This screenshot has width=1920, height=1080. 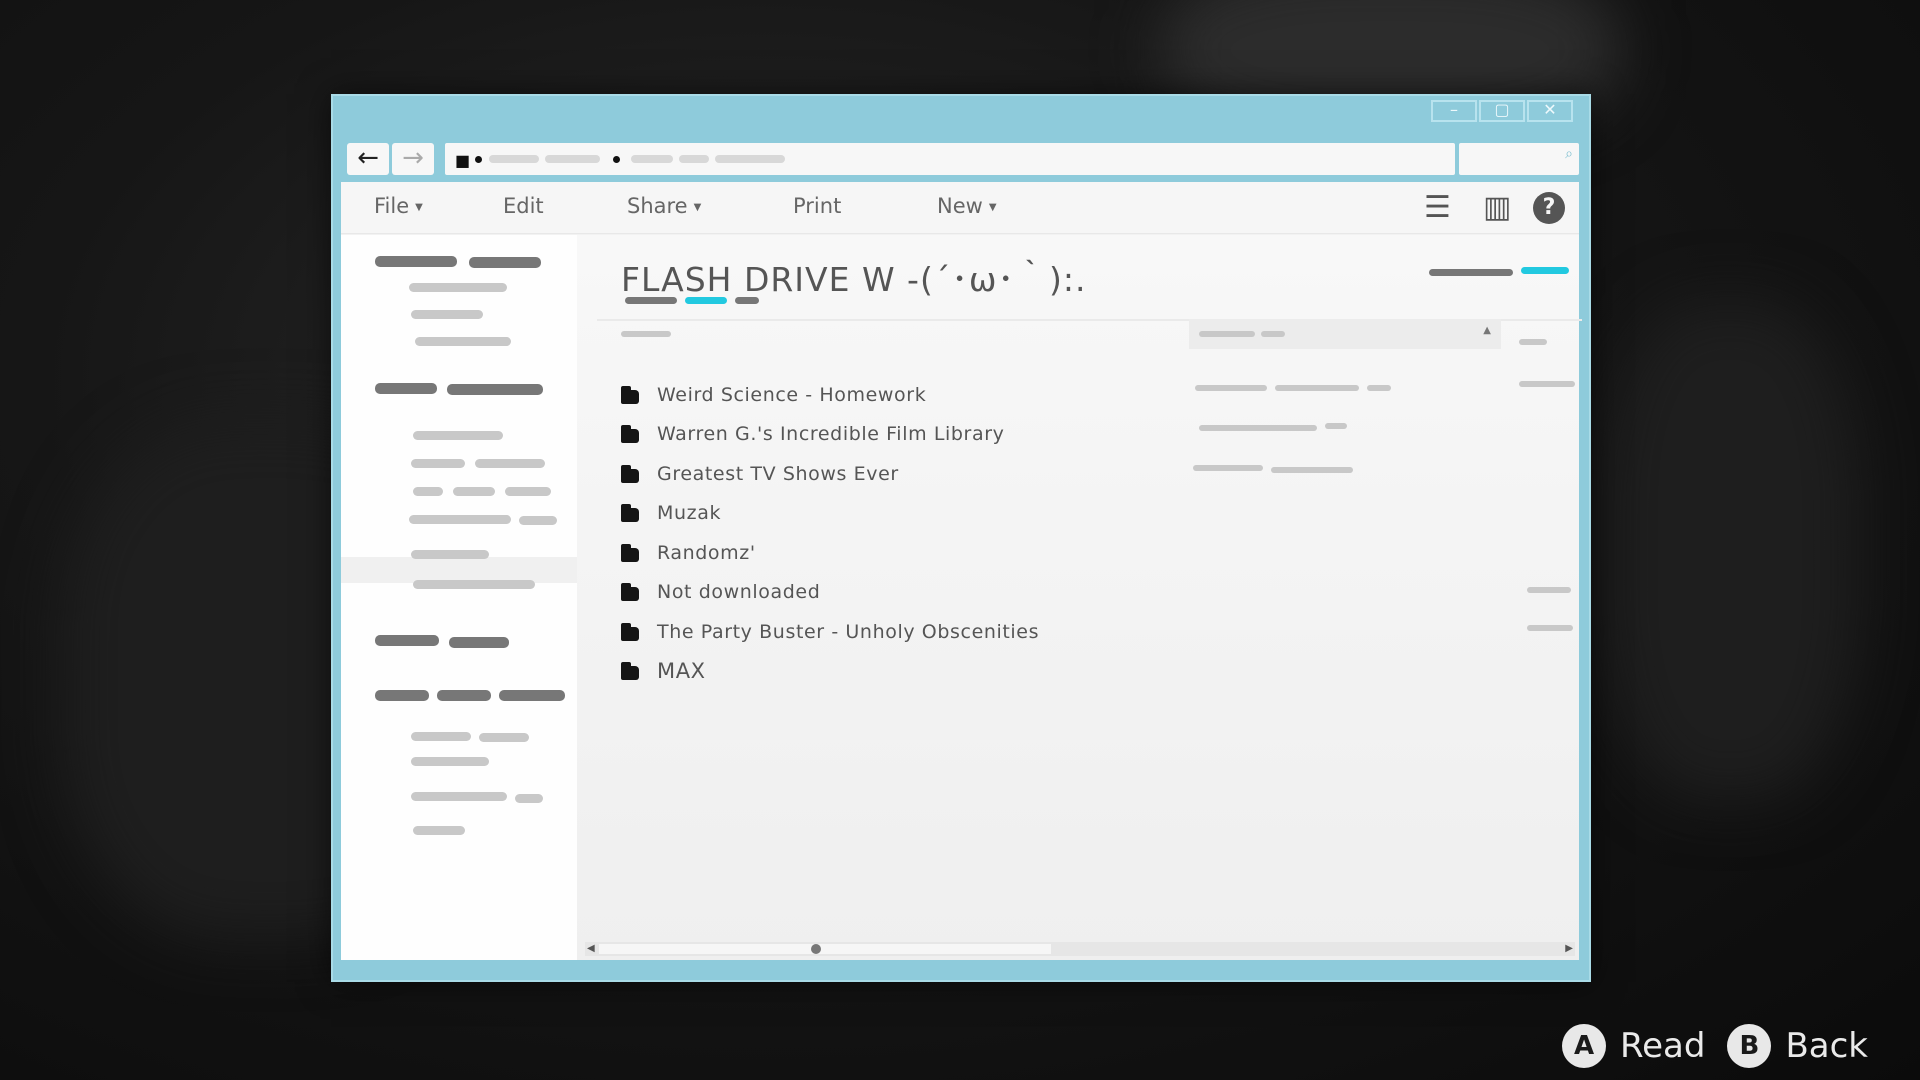 What do you see at coordinates (1715, 1046) in the screenshot?
I see `controller-hints: A Read B Back` at bounding box center [1715, 1046].